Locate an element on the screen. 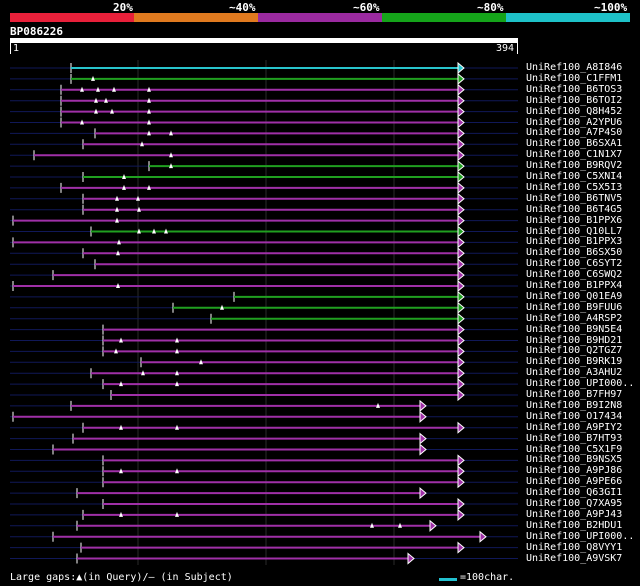  hit-link: UniRef100_C6SWQ2 is located at coordinates (574, 274).